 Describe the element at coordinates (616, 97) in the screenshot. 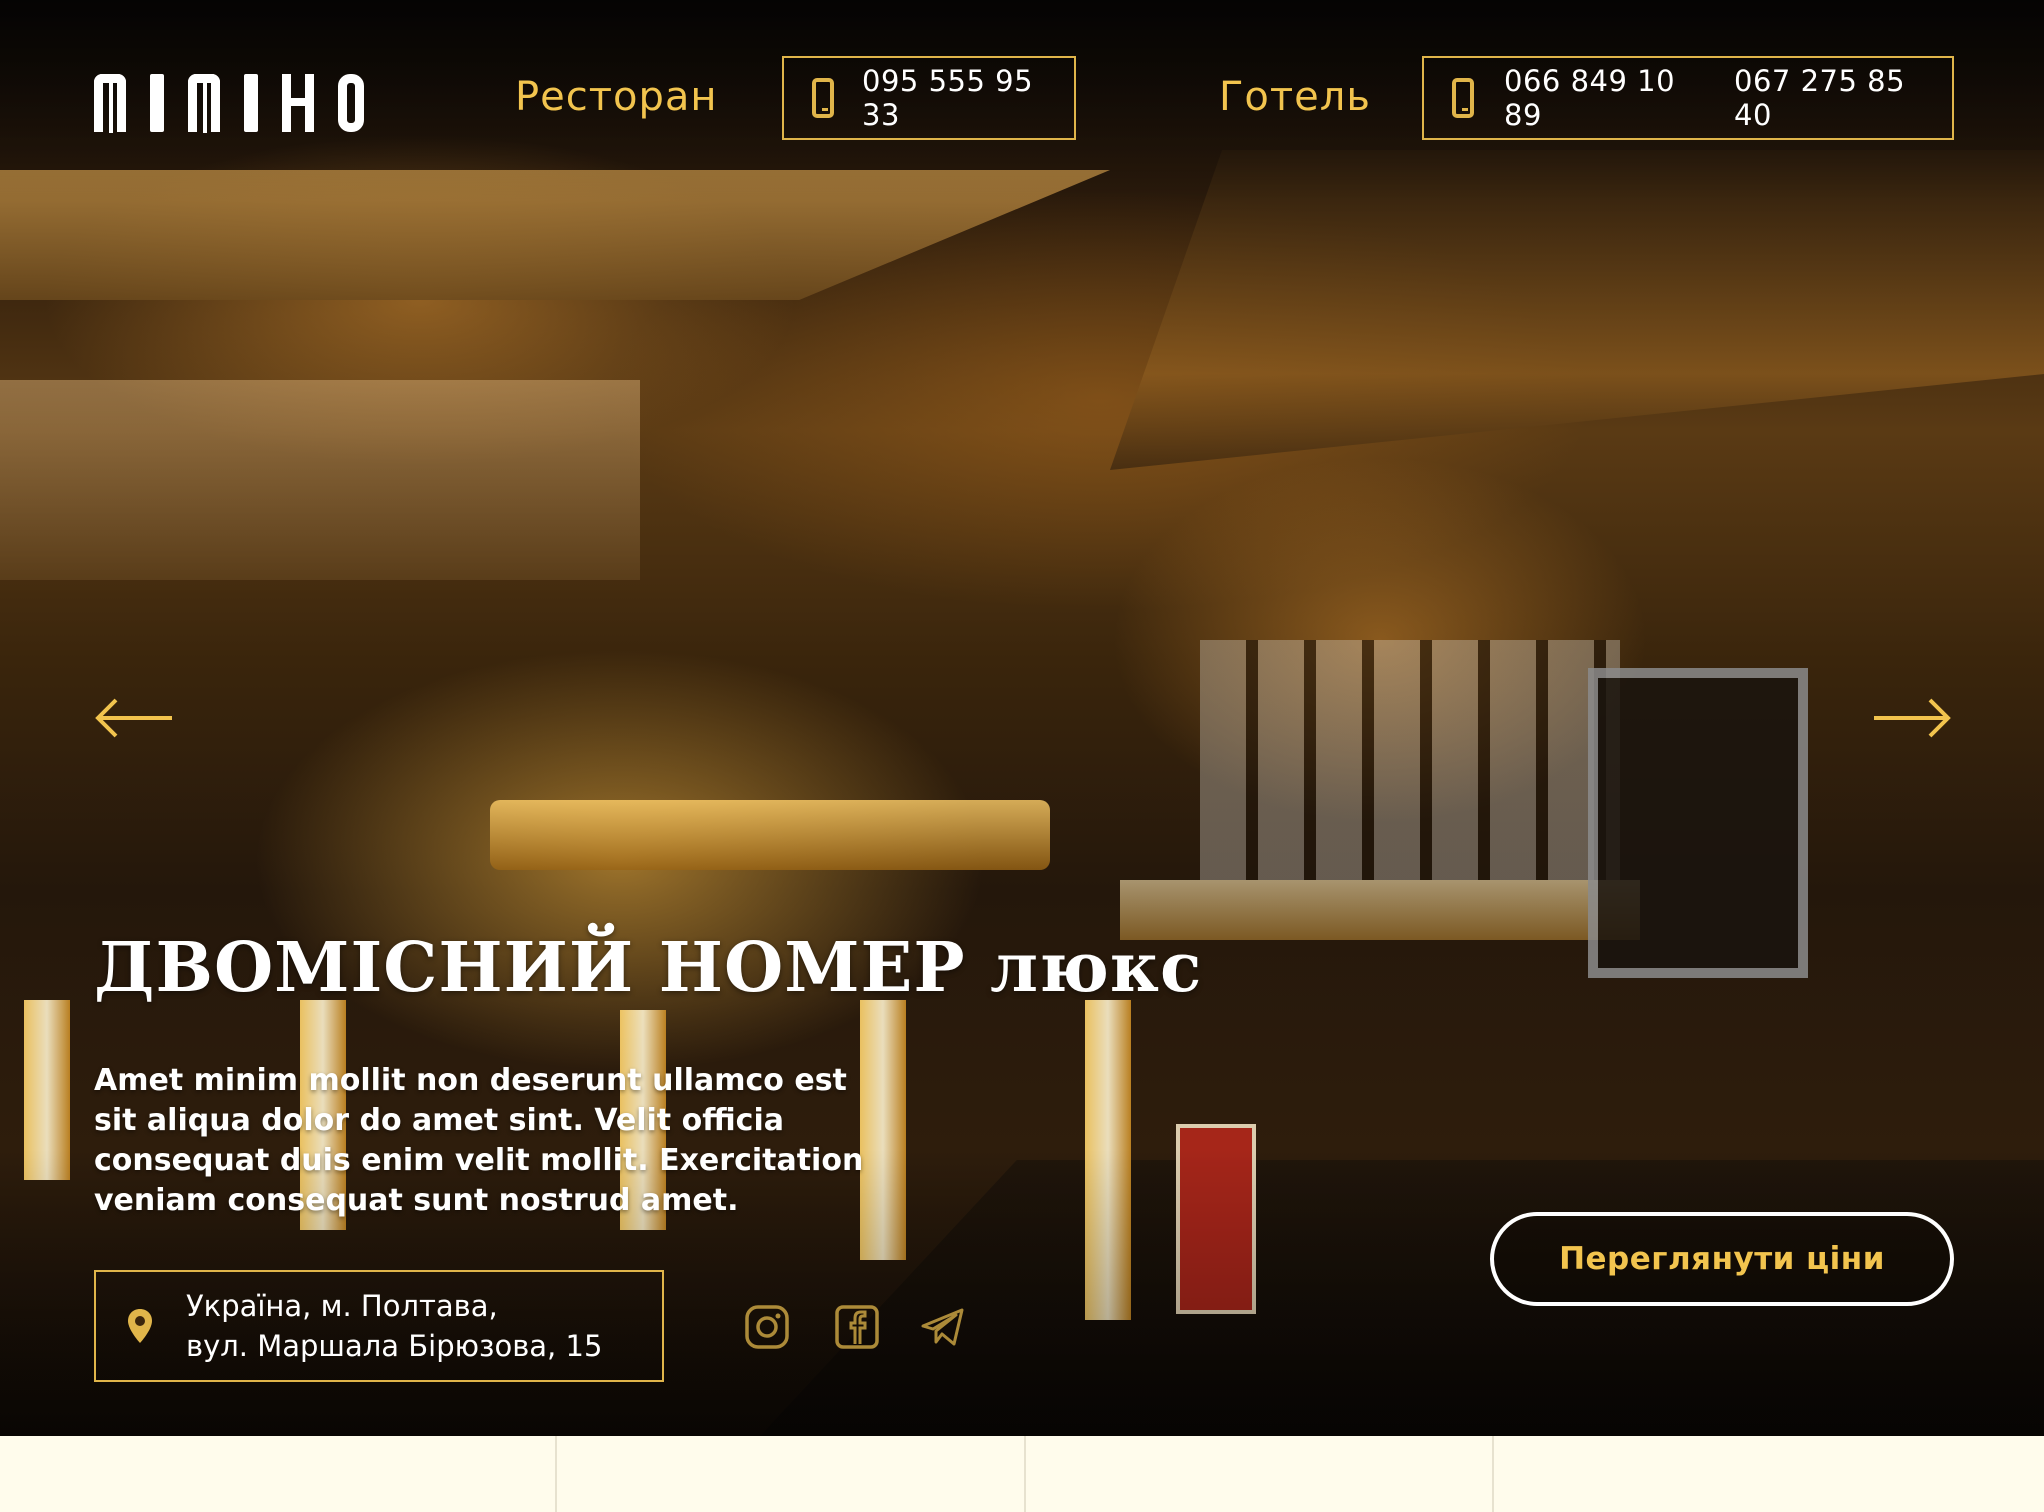

I see `nav-link-restaurant: Ресторан` at that location.